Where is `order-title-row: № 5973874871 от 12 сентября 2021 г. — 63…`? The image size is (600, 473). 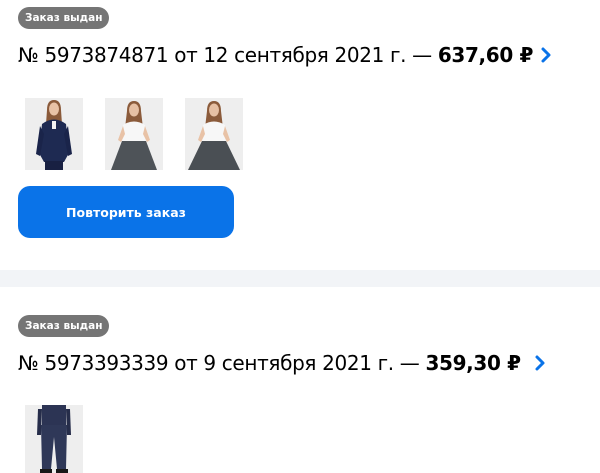
order-title-row: № 5973874871 от 12 сентября 2021 г. — 63… is located at coordinates (288, 55).